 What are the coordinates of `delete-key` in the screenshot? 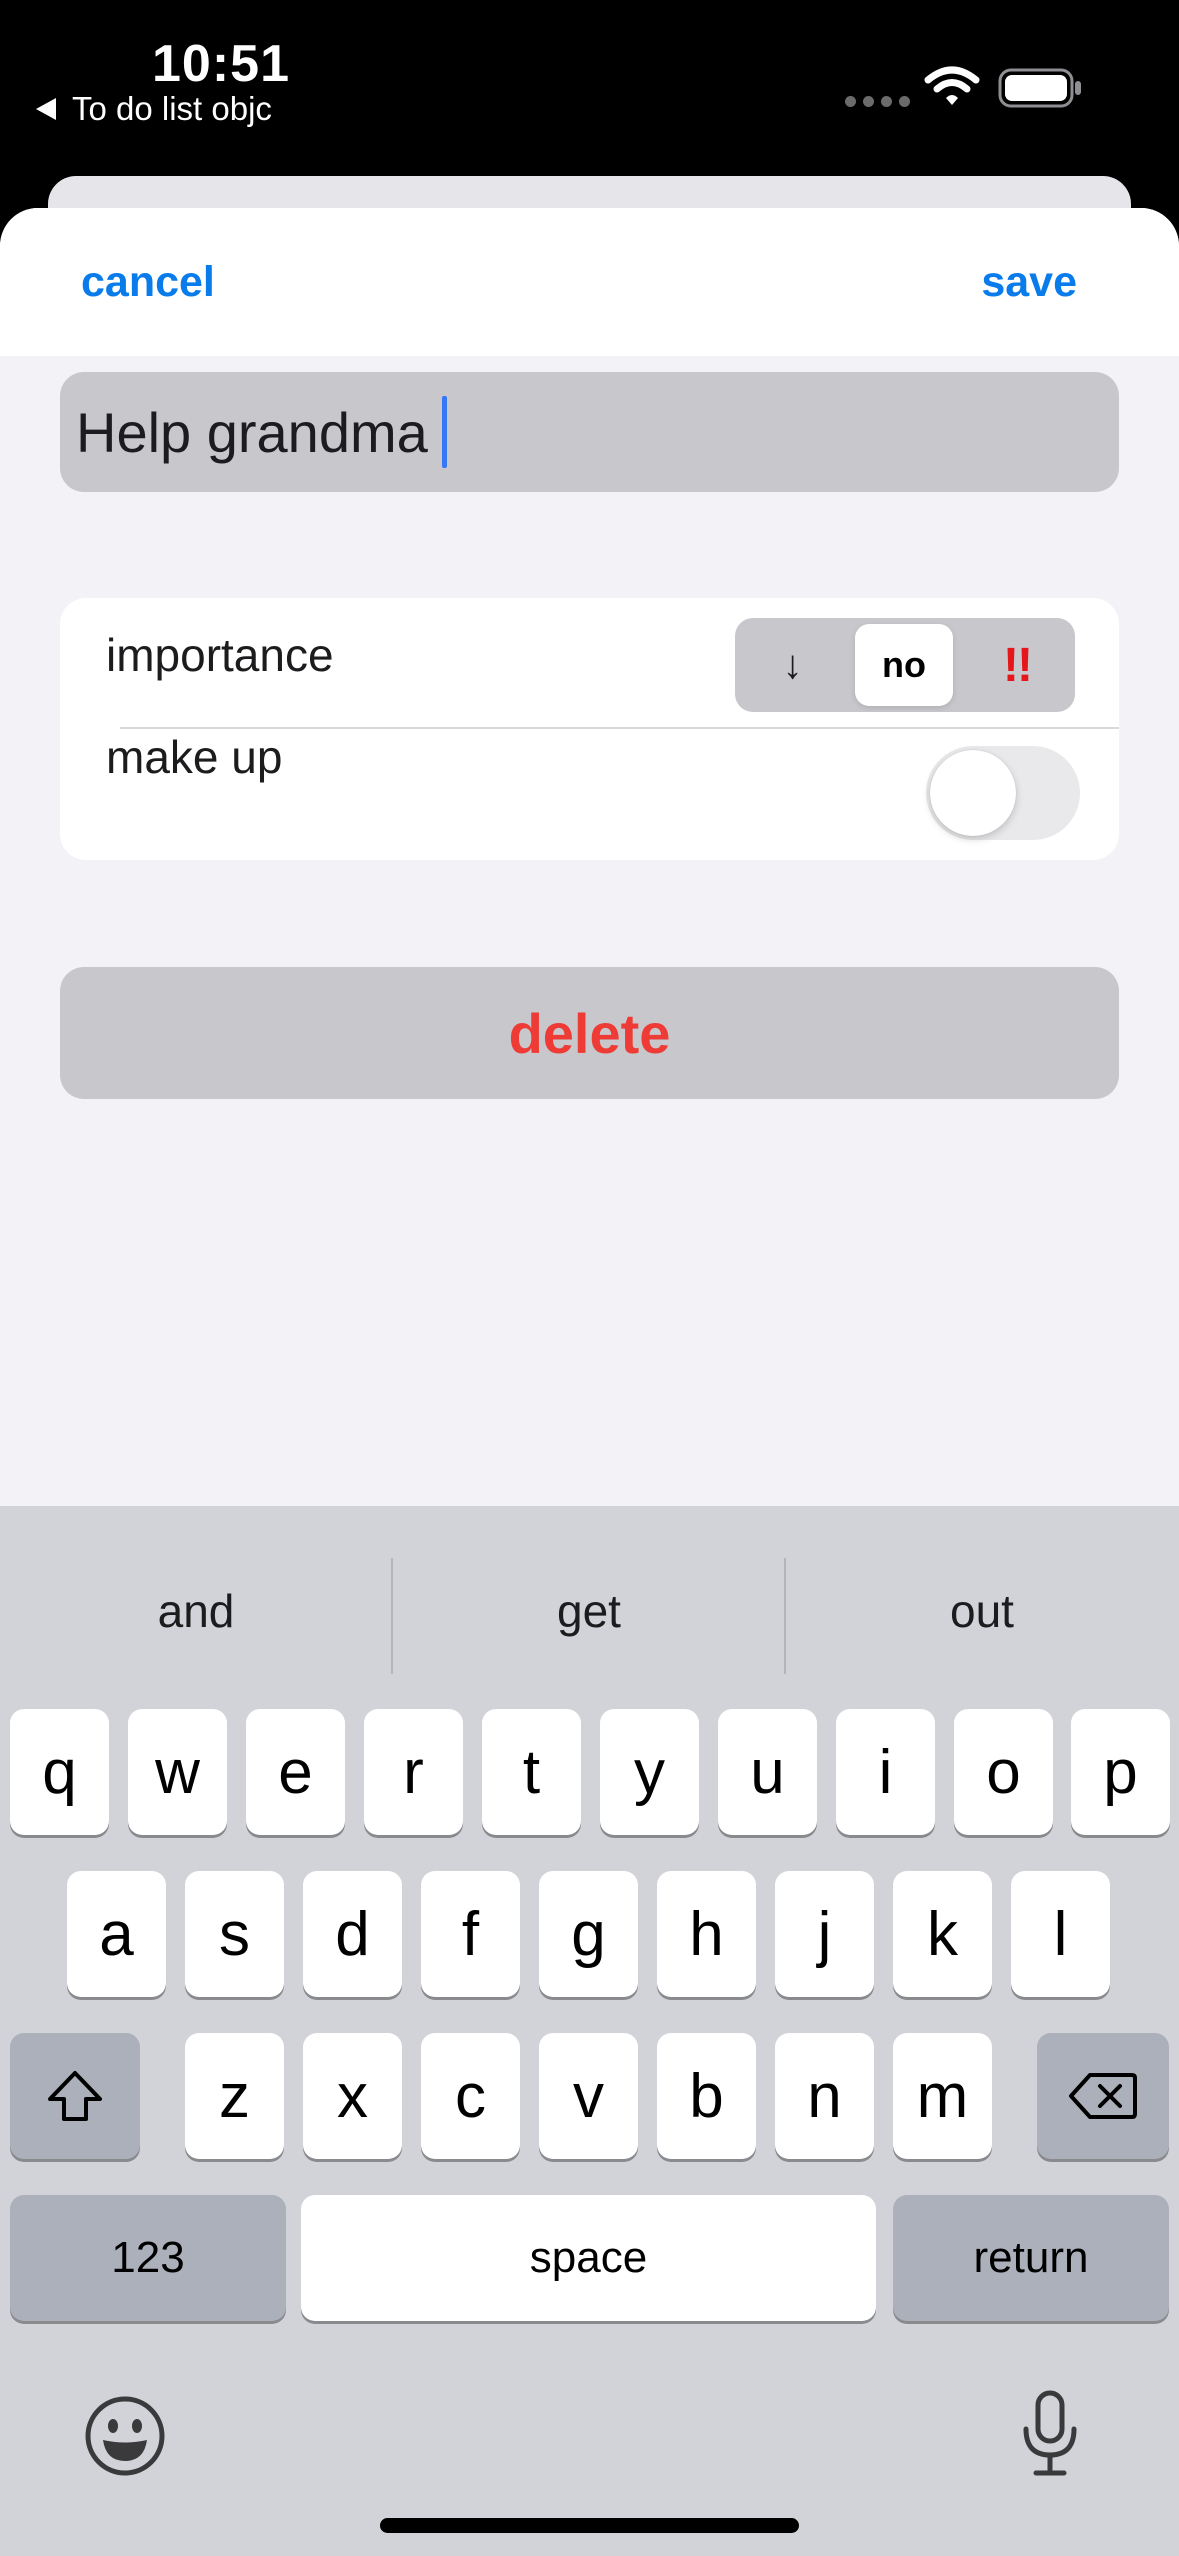 It's located at (1103, 2096).